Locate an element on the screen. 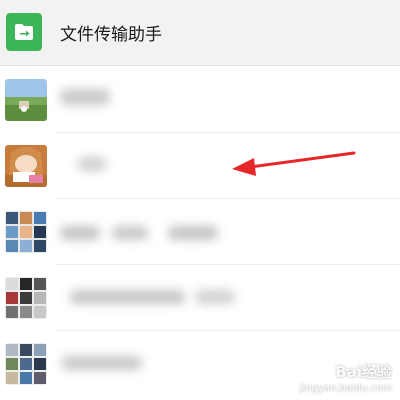  watermark-url: jingyan.baidu.com is located at coordinates (345, 388).